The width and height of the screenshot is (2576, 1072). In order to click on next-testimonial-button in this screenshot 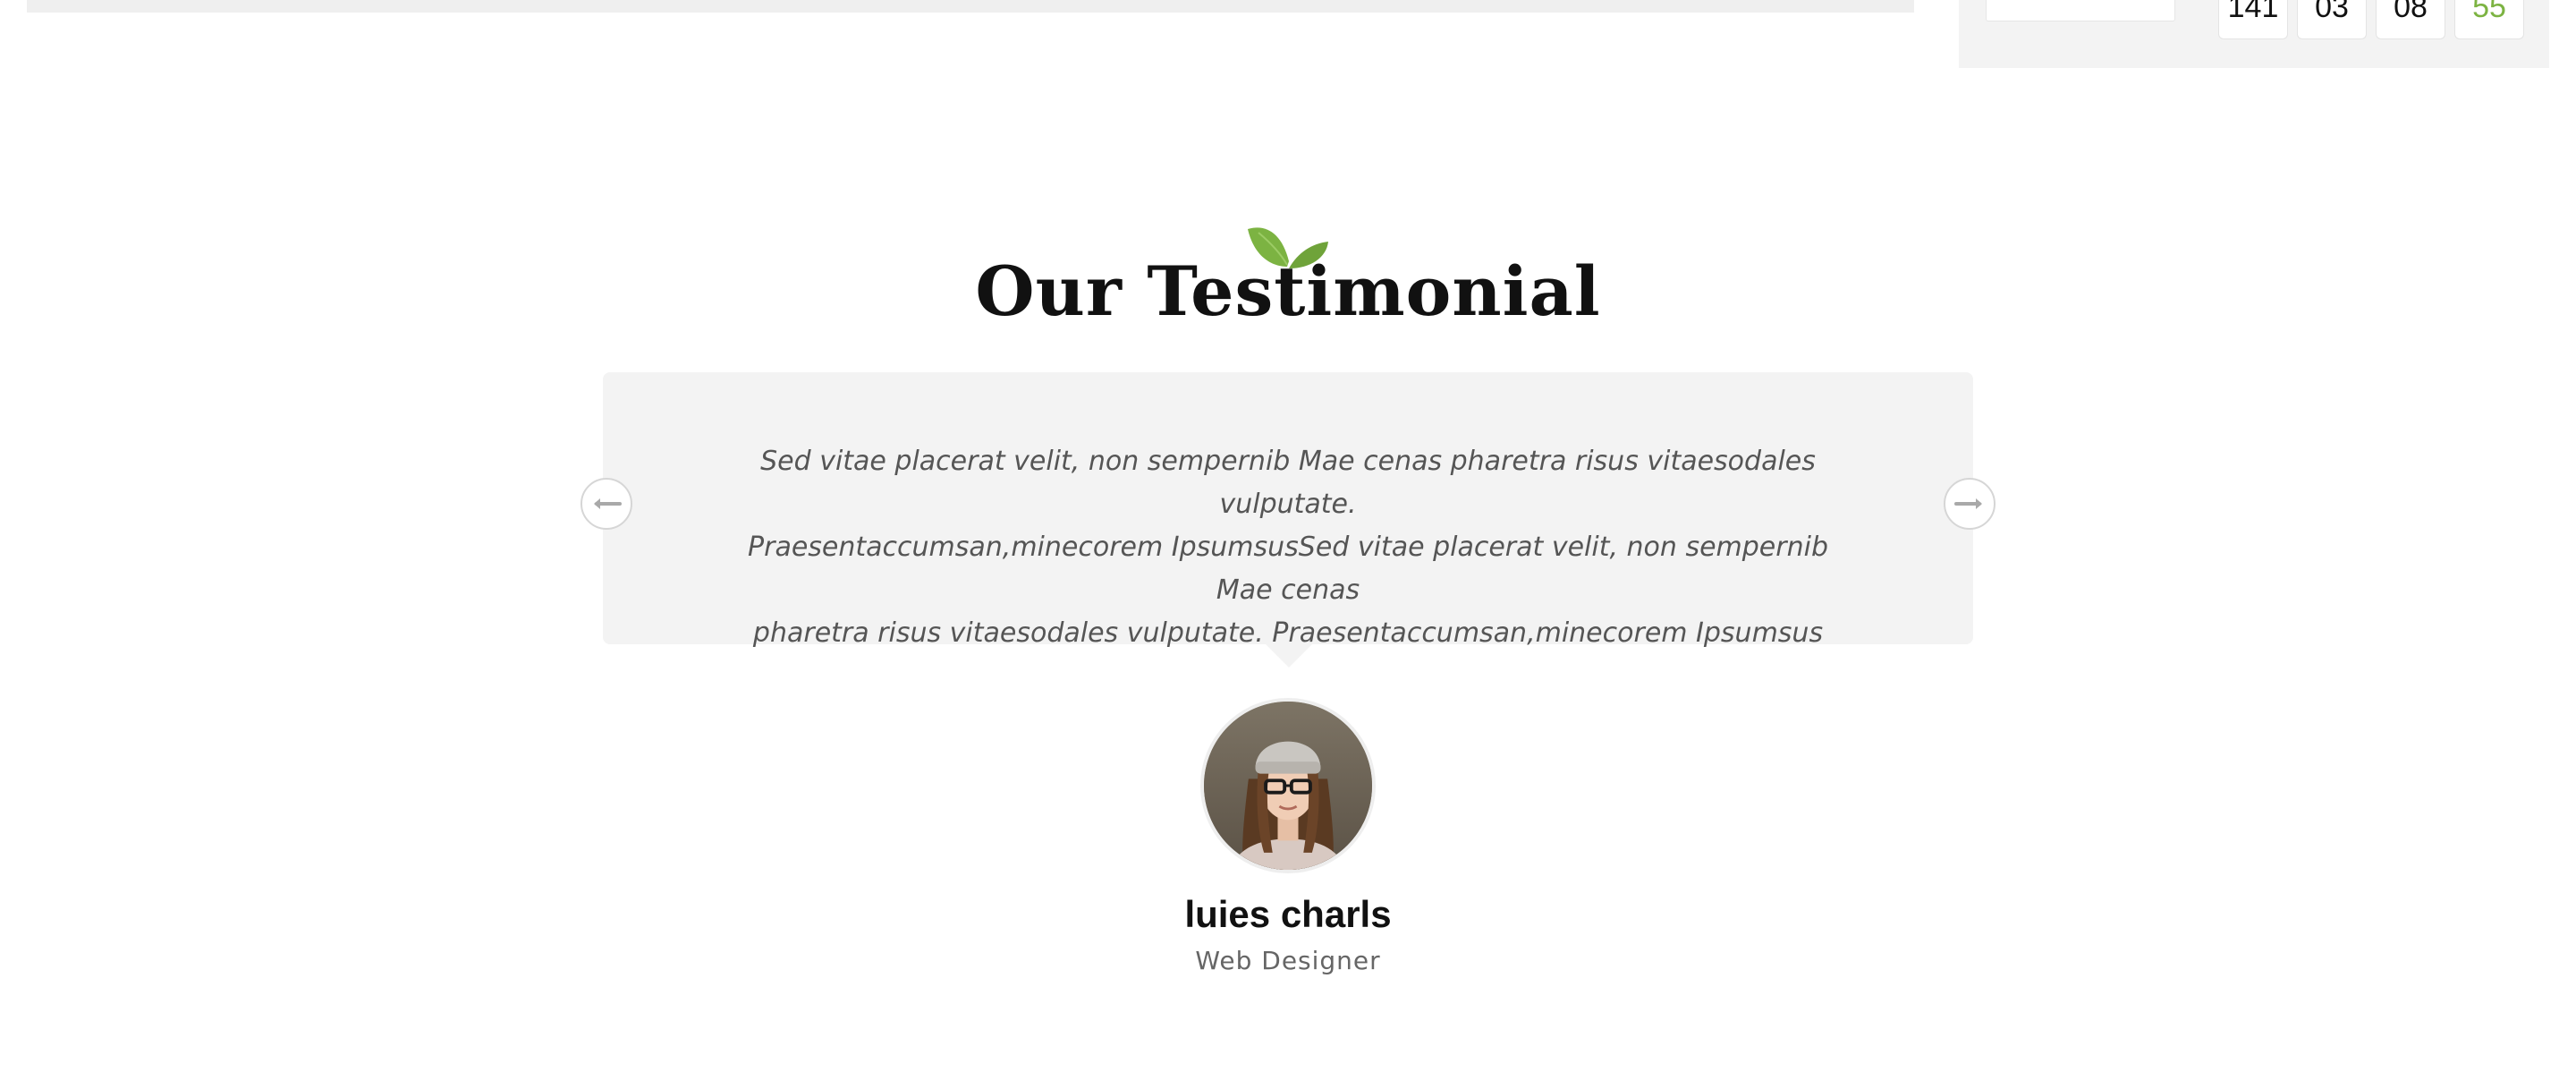, I will do `click(1970, 504)`.